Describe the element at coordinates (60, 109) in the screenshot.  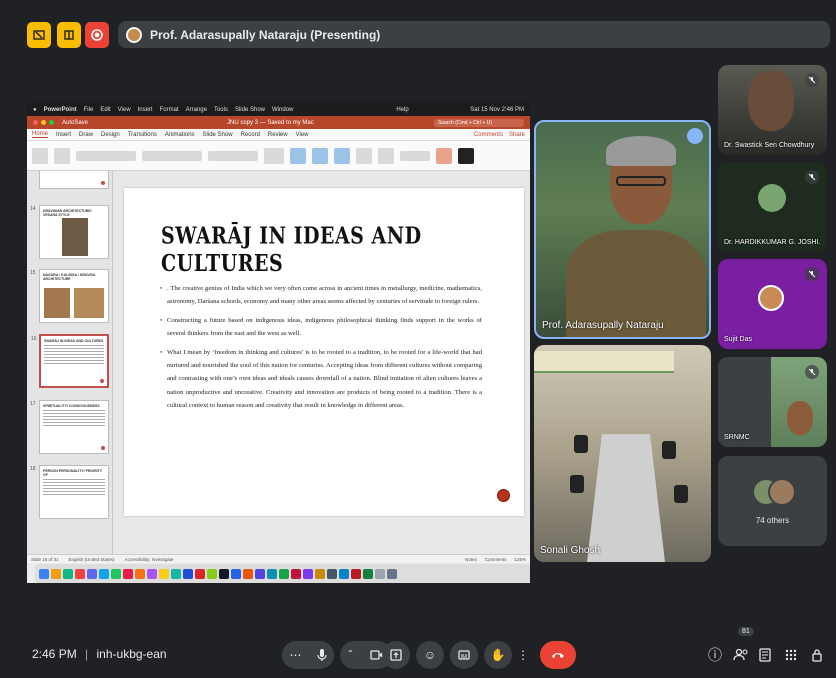
I see `menu-powerpoint: PowerPoint` at that location.